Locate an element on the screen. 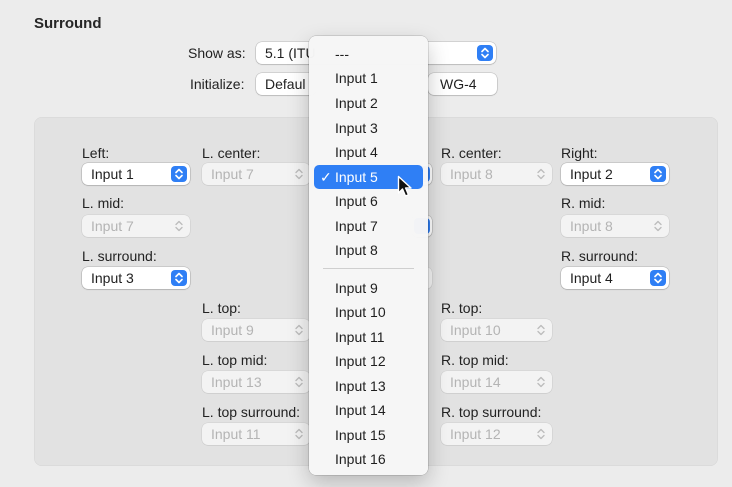  menu-item-label: Input 10 is located at coordinates (360, 312).